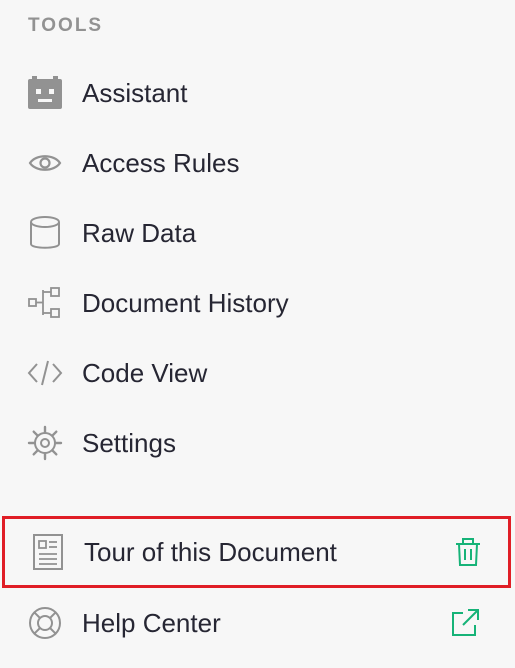 This screenshot has width=515, height=668. What do you see at coordinates (48, 552) in the screenshot?
I see `document-tour-icon` at bounding box center [48, 552].